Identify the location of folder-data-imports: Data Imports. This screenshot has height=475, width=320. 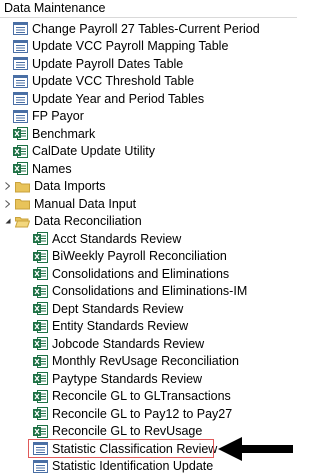
(148, 187).